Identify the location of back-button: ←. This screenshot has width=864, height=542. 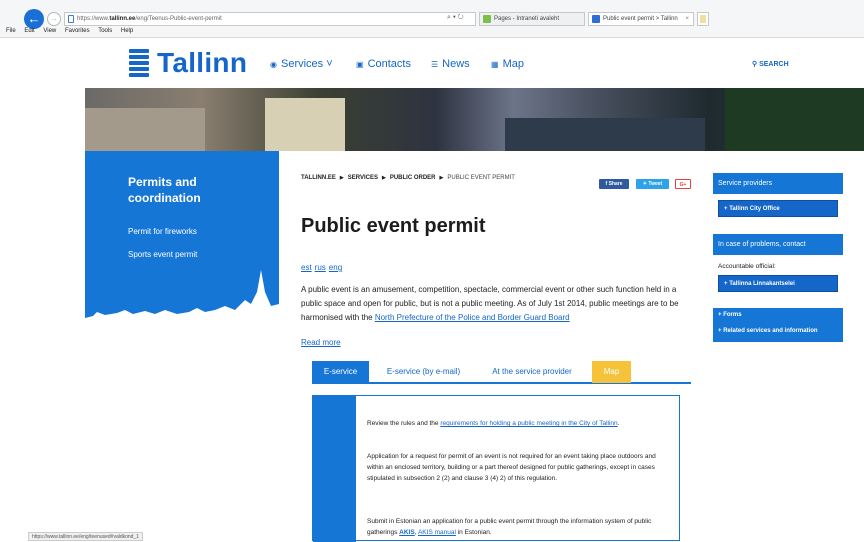
(34, 19).